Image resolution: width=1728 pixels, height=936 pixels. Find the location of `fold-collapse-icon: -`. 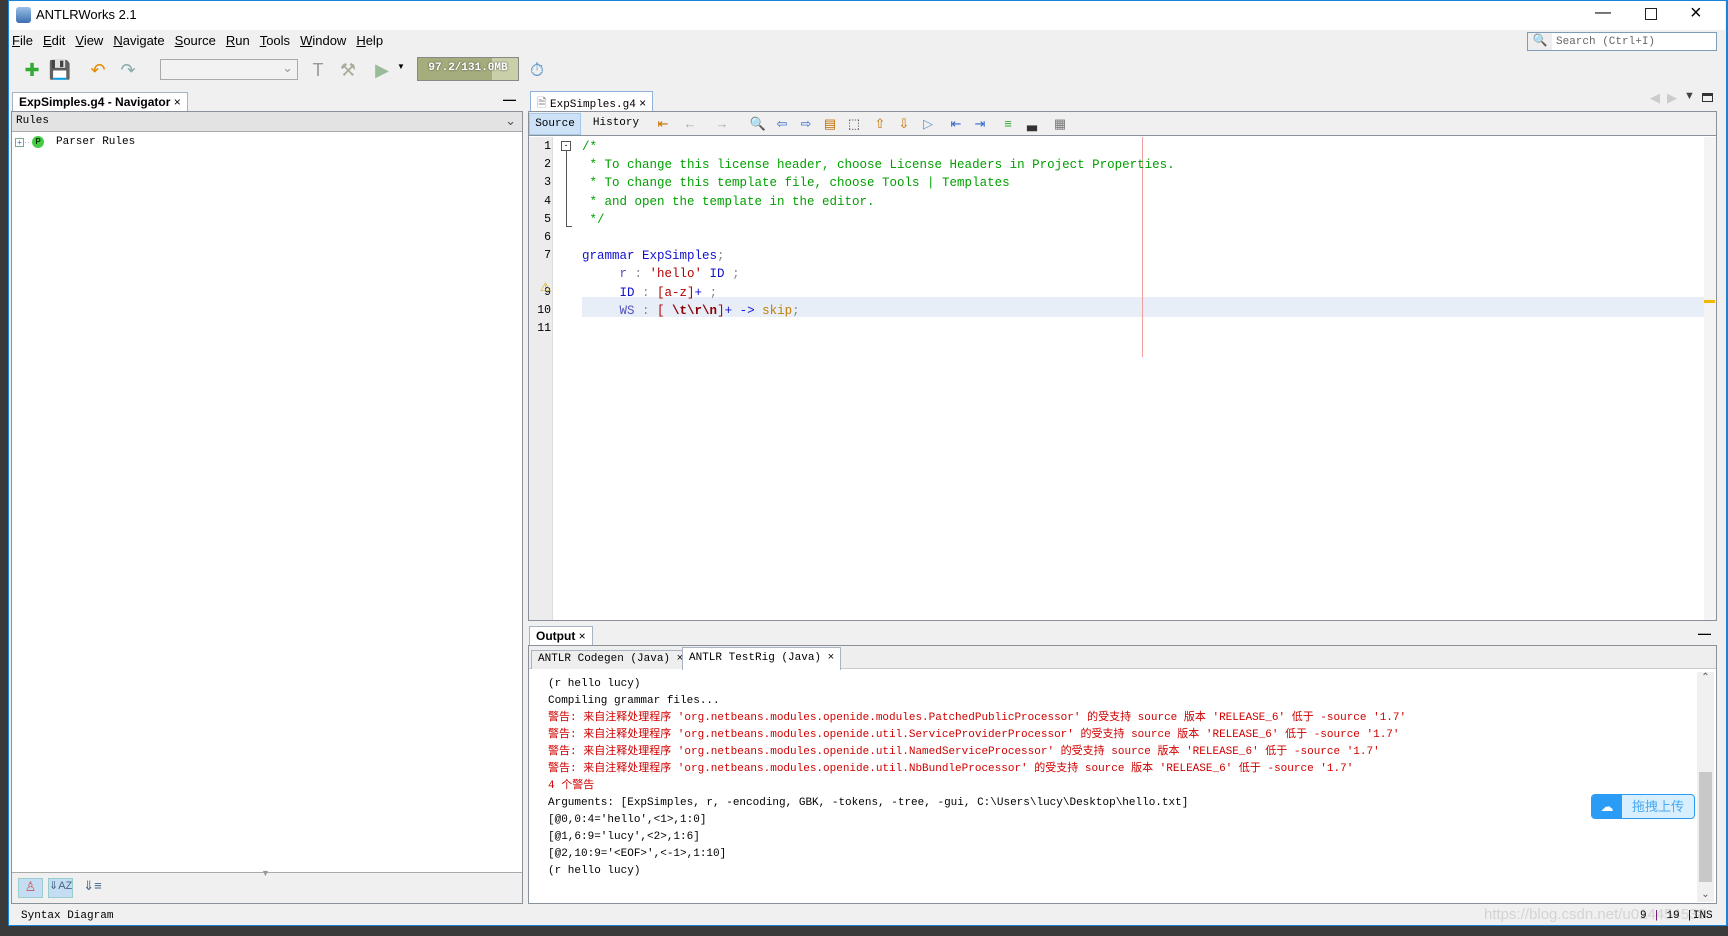

fold-collapse-icon: - is located at coordinates (566, 146).